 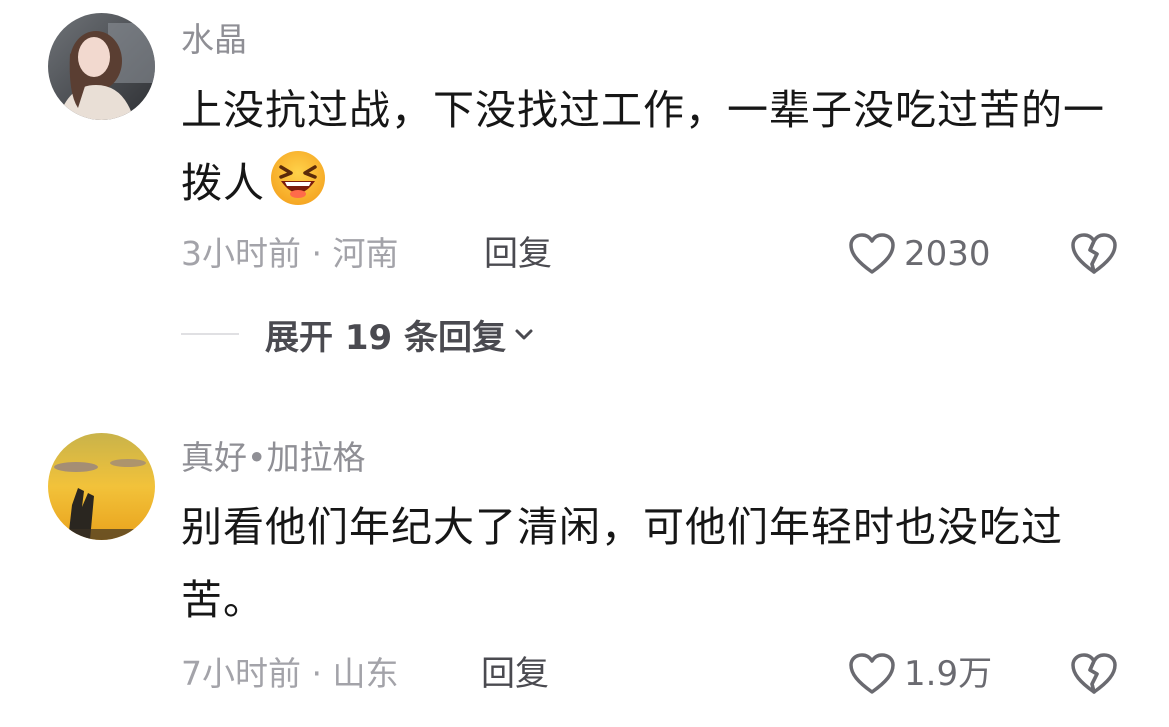 I want to click on timestamp: 3小时前, so click(x=241, y=253).